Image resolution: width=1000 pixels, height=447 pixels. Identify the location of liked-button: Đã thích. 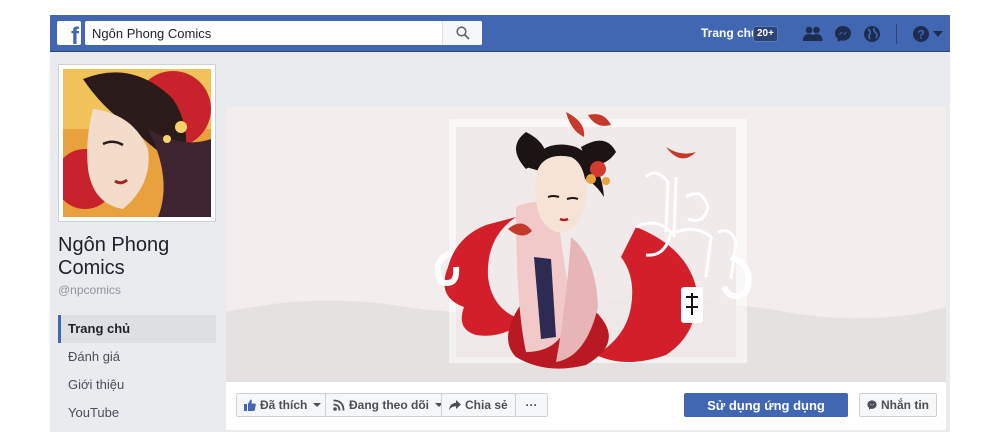
(283, 405).